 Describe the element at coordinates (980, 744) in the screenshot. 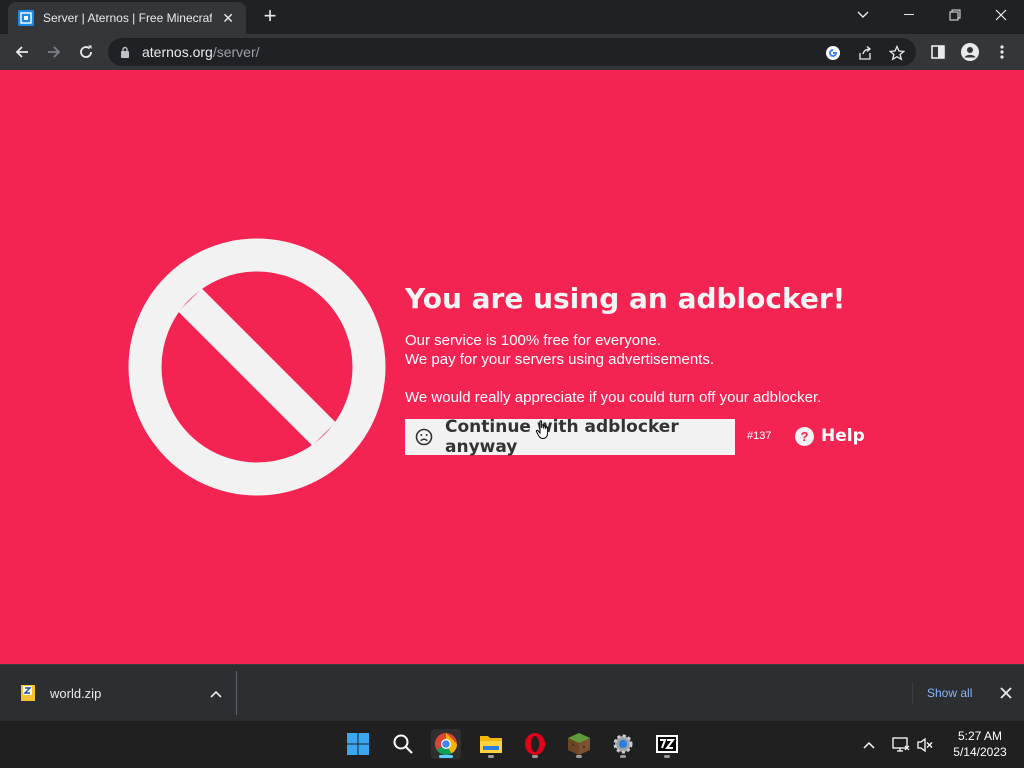

I see `system-clock: 5:27 AM 5/14/2023` at that location.